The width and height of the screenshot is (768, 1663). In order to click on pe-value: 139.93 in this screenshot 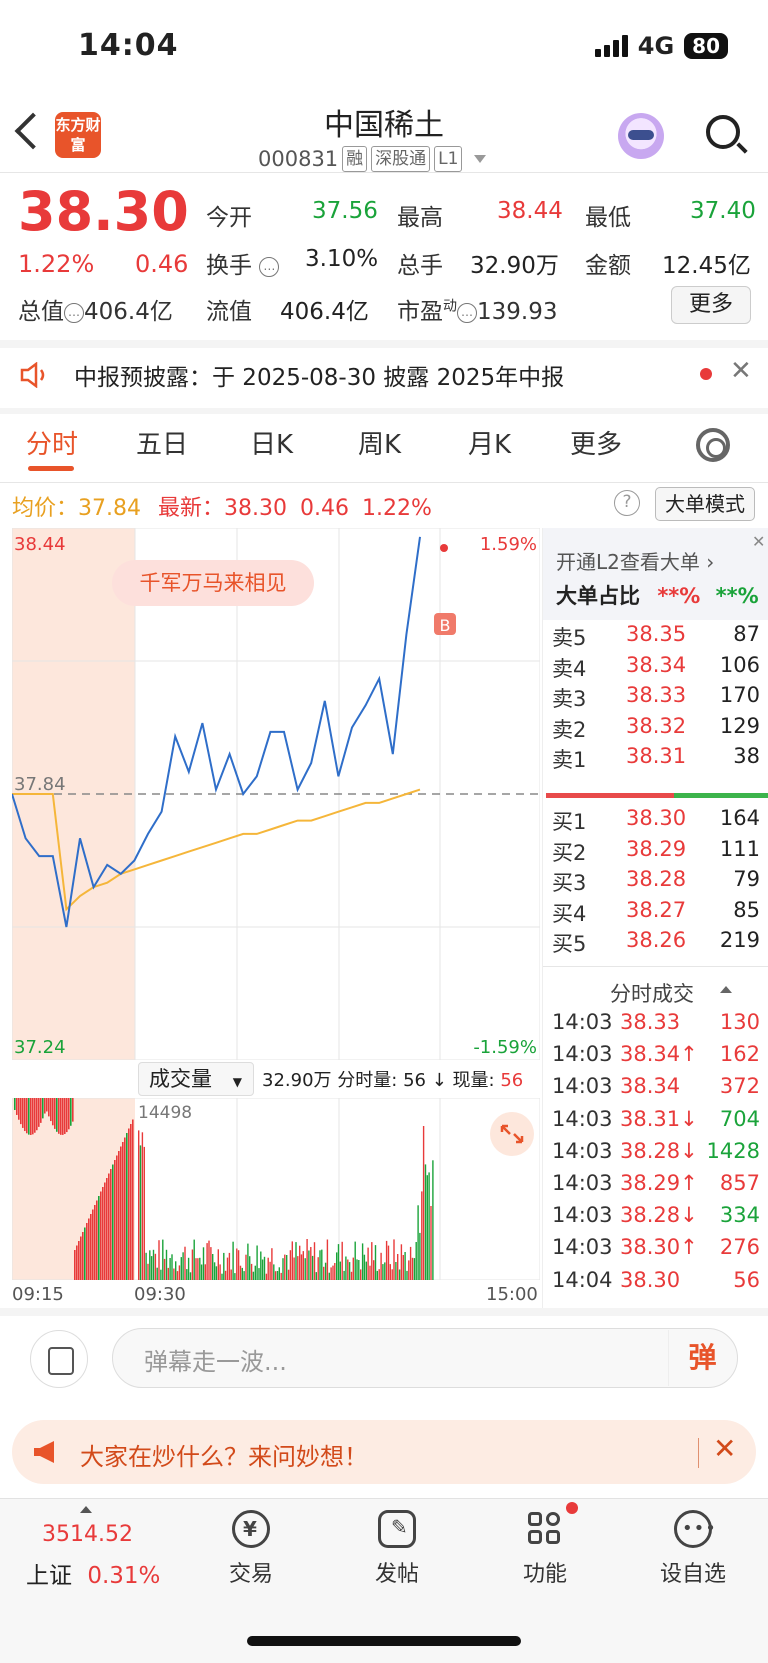, I will do `click(517, 312)`.